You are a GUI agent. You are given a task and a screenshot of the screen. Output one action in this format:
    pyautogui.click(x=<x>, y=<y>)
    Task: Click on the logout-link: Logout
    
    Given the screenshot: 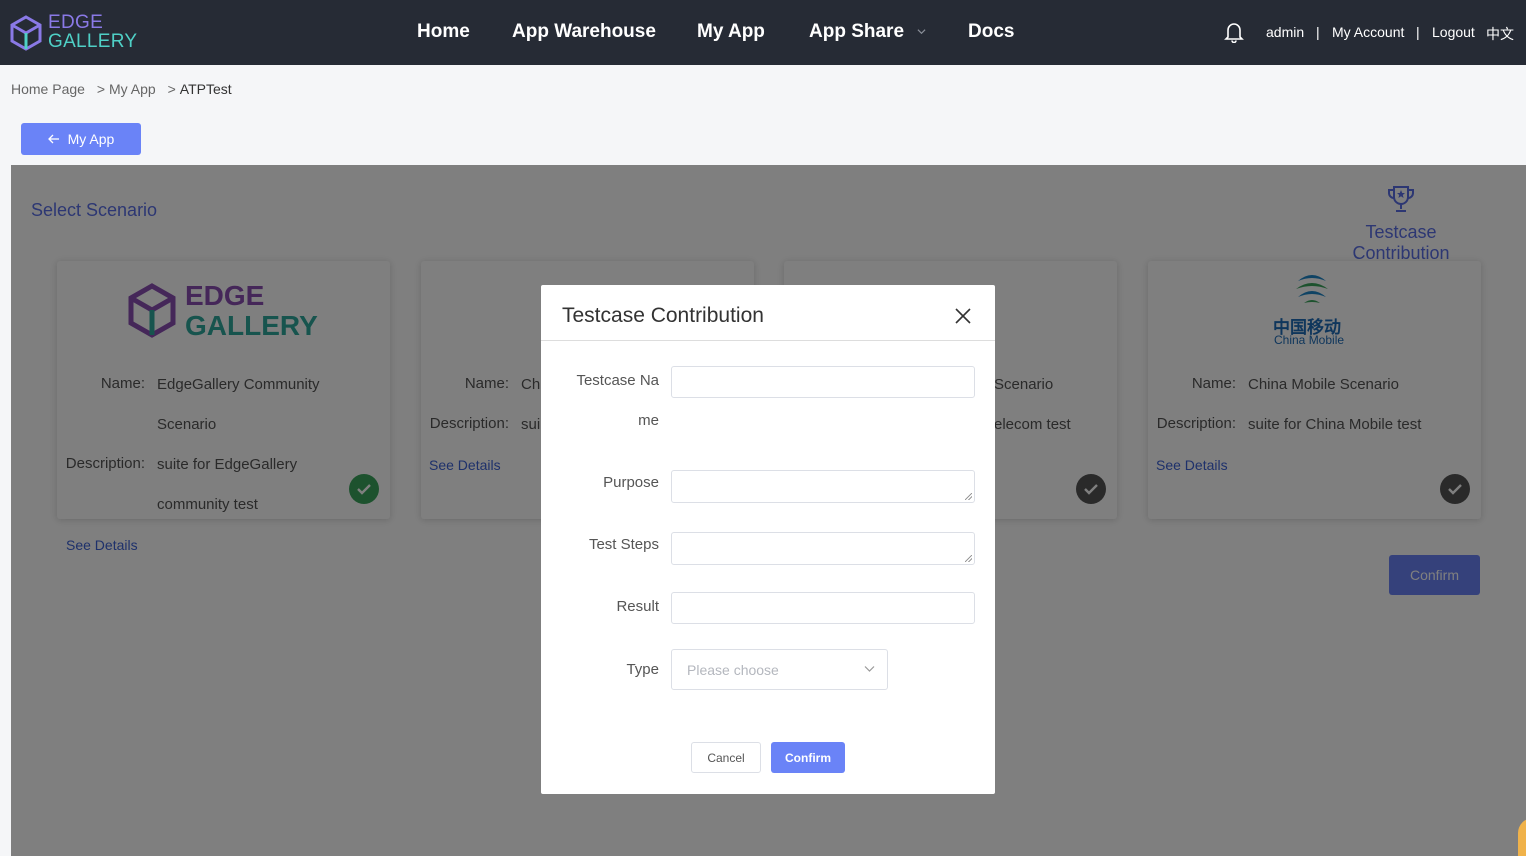 What is the action you would take?
    pyautogui.click(x=1453, y=32)
    